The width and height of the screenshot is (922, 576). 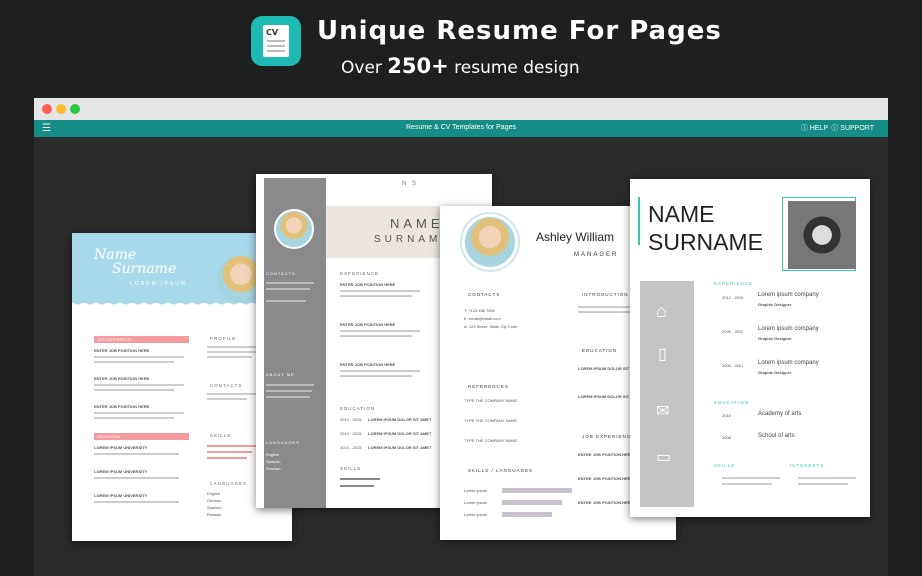 I want to click on lang-2: German, so click(x=214, y=500).